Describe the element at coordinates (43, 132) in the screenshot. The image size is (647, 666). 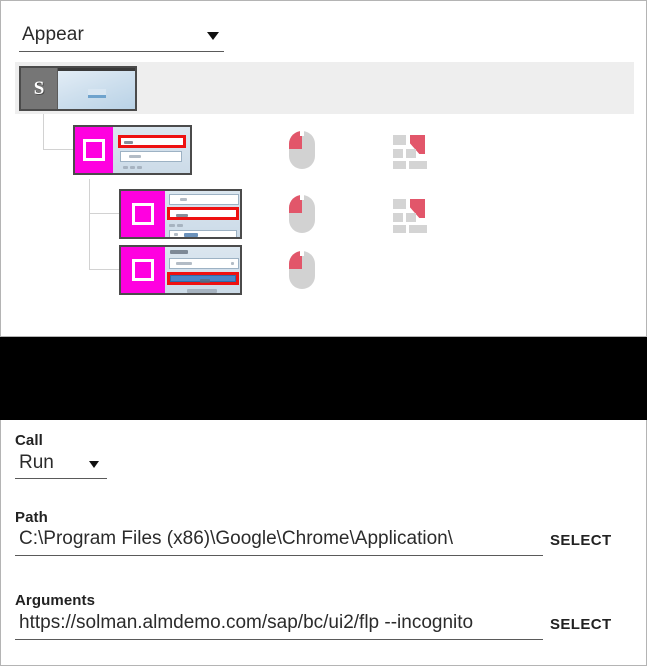
I see `tree-connector-vertical-root` at that location.